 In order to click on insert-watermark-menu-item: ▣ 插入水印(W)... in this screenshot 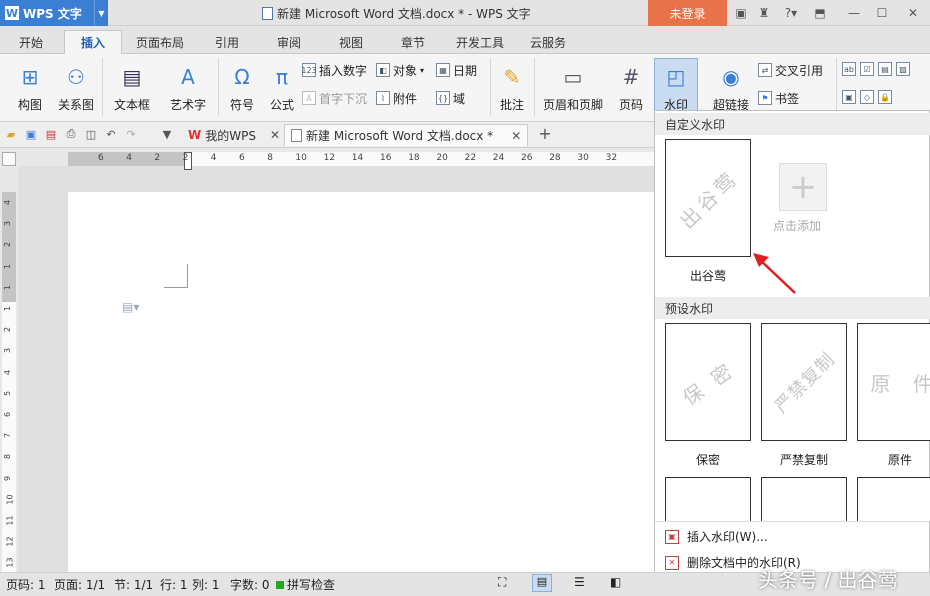, I will do `click(716, 536)`.